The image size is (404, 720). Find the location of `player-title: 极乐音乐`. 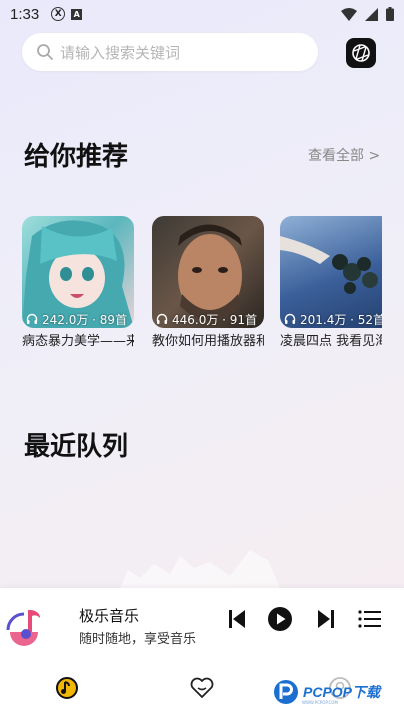

player-title: 极乐音乐 is located at coordinates (109, 616).